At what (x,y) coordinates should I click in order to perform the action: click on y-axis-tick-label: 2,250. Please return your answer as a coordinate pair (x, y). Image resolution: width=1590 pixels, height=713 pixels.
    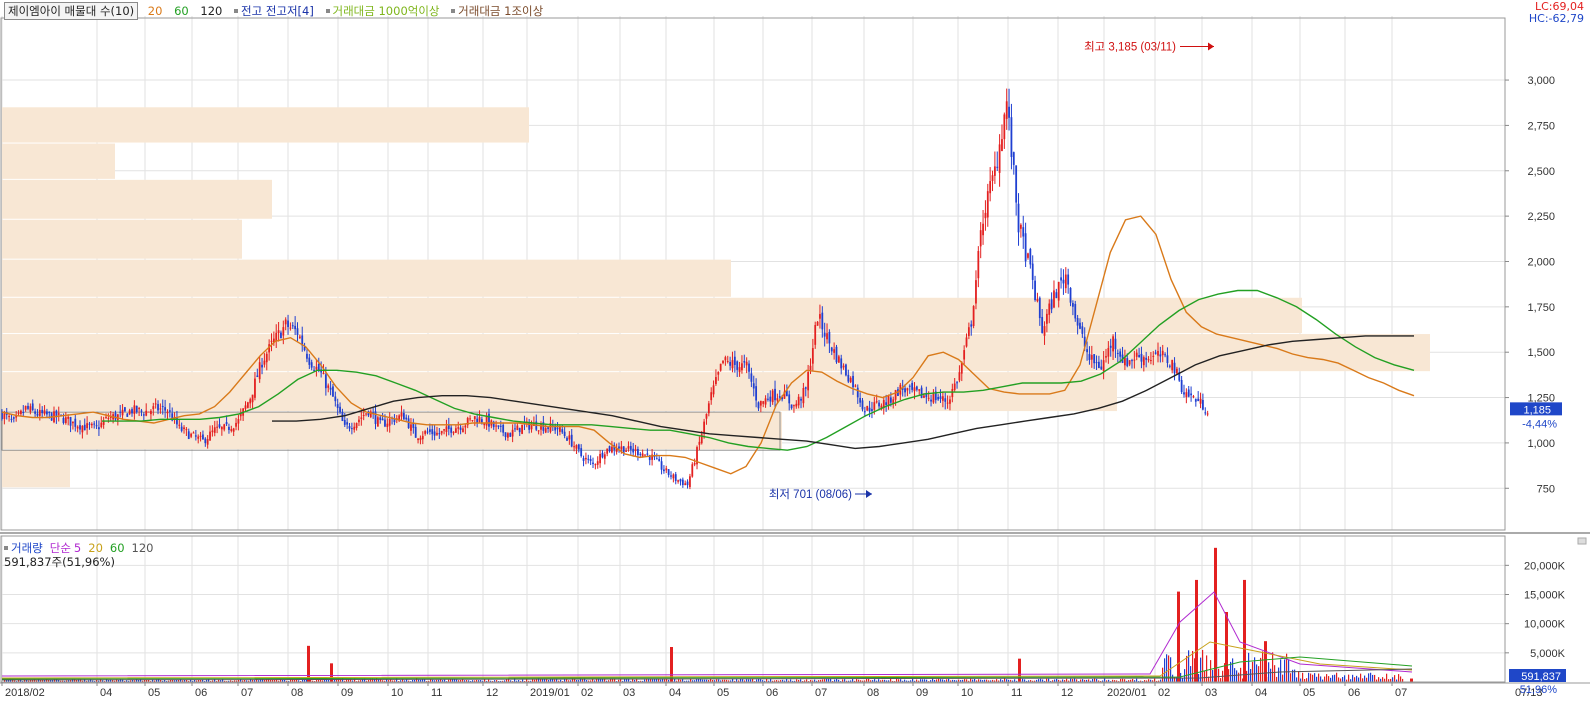
    Looking at the image, I should click on (1541, 217).